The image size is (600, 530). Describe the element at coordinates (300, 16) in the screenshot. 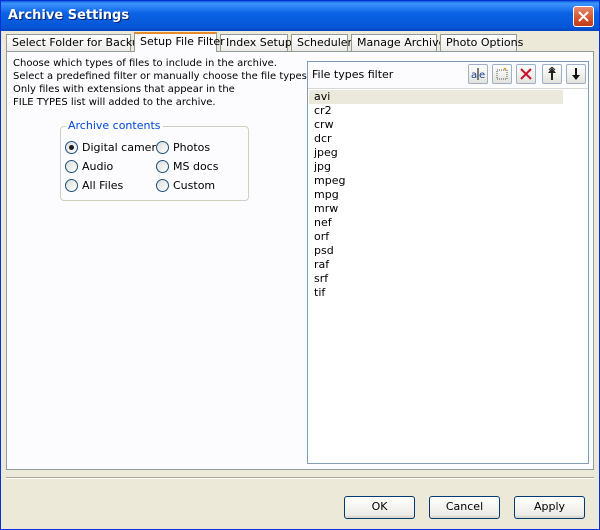

I see `title-bar: Archive Settings` at that location.